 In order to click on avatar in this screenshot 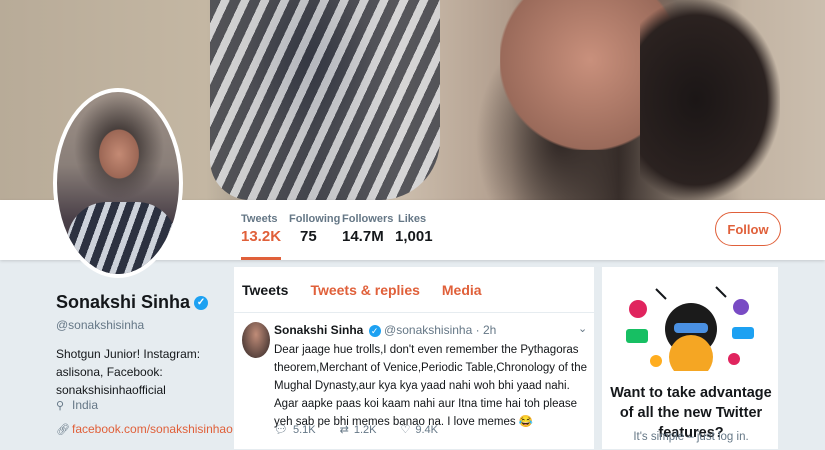, I will do `click(118, 183)`.